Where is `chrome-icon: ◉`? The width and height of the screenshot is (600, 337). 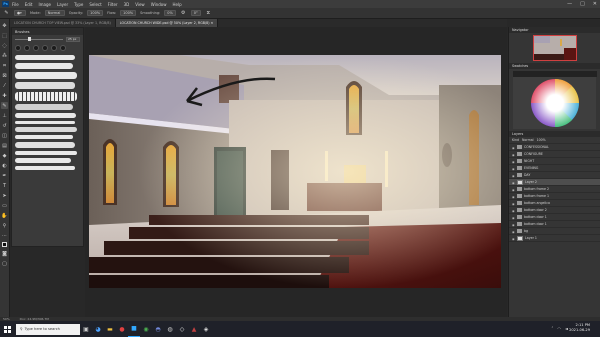 chrome-icon: ◉ is located at coordinates (146, 329).